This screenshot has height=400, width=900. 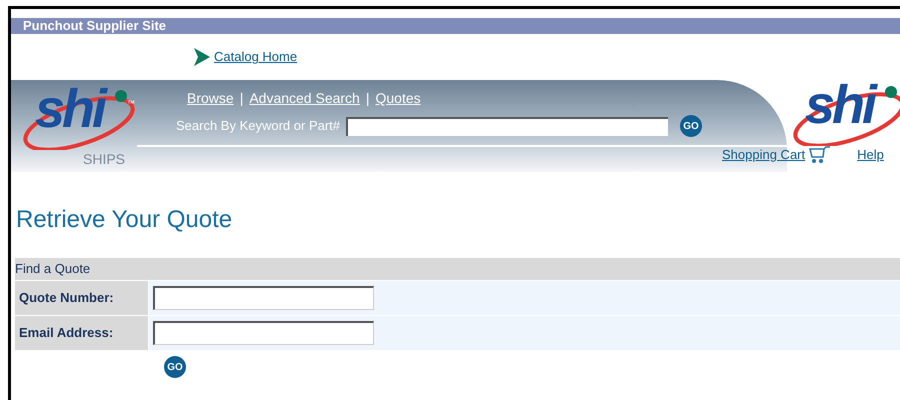 What do you see at coordinates (764, 154) in the screenshot?
I see `shopping-cart-link: Shopping Cart` at bounding box center [764, 154].